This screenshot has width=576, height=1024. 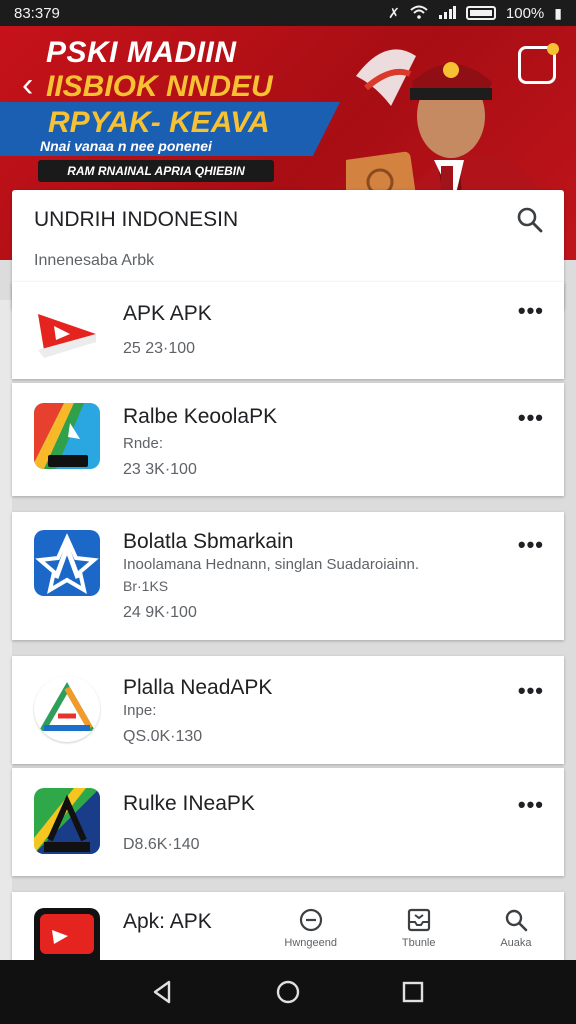 What do you see at coordinates (167, 921) in the screenshot?
I see `app-name: Apk: APK` at bounding box center [167, 921].